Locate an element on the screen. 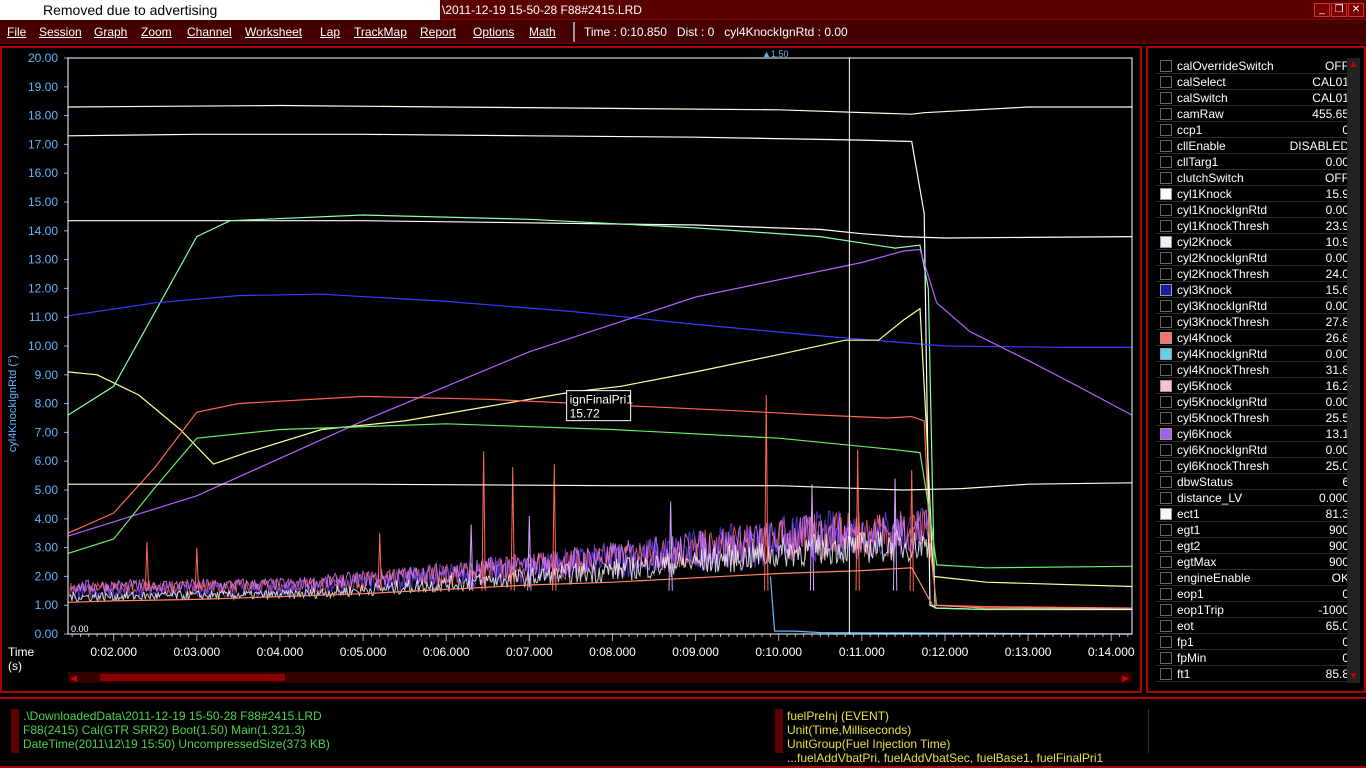  channel-row-dbwStatus: dbwStatus 6 is located at coordinates (1253, 482).